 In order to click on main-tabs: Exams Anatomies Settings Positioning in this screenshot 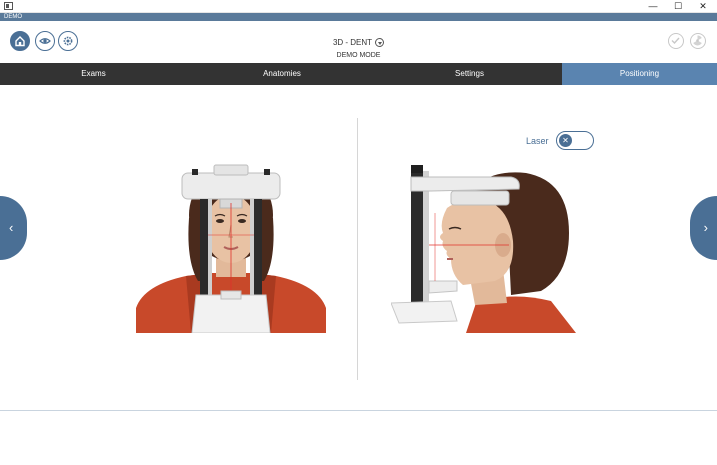, I will do `click(358, 74)`.